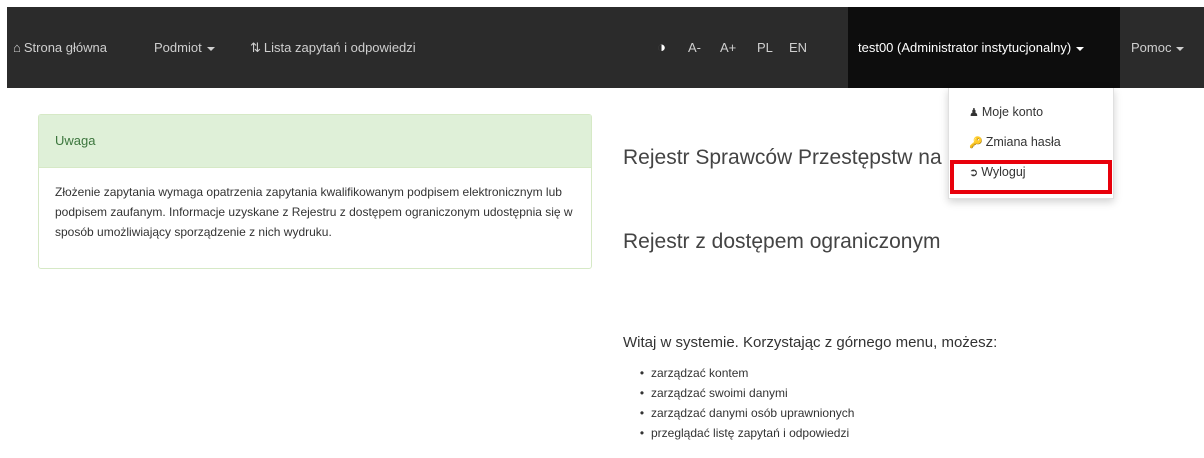  What do you see at coordinates (782, 241) in the screenshot?
I see `page-subtitle: Rejestr z dostępem ograniczonym` at bounding box center [782, 241].